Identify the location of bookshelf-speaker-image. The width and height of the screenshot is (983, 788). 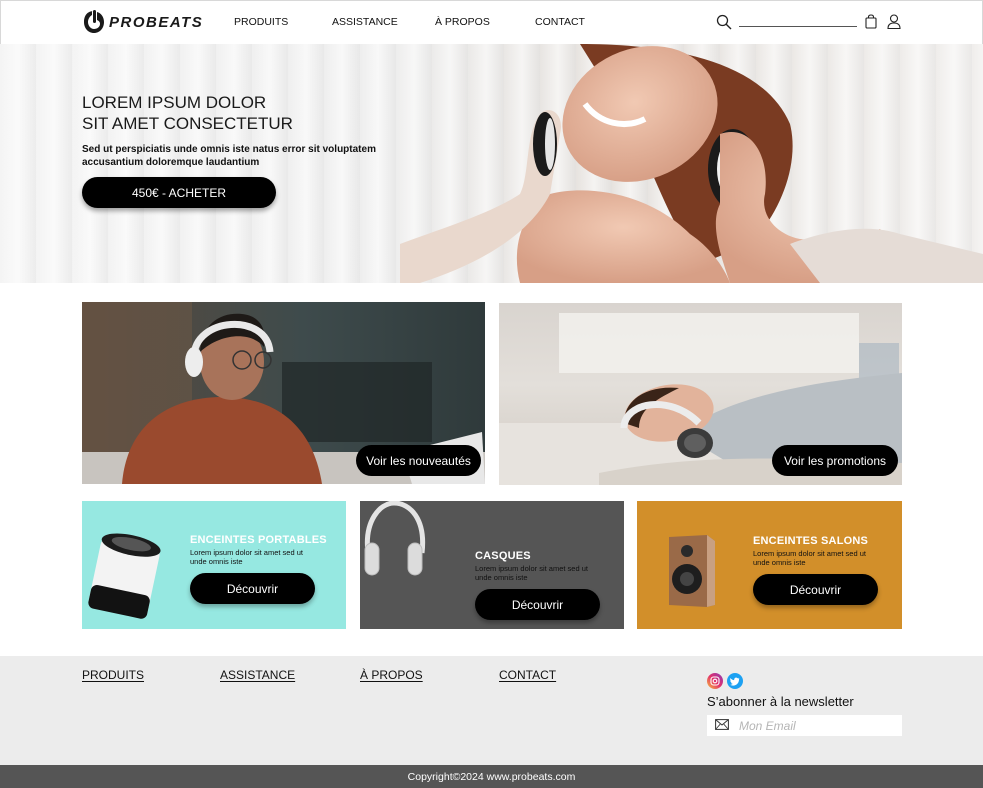
(692, 571).